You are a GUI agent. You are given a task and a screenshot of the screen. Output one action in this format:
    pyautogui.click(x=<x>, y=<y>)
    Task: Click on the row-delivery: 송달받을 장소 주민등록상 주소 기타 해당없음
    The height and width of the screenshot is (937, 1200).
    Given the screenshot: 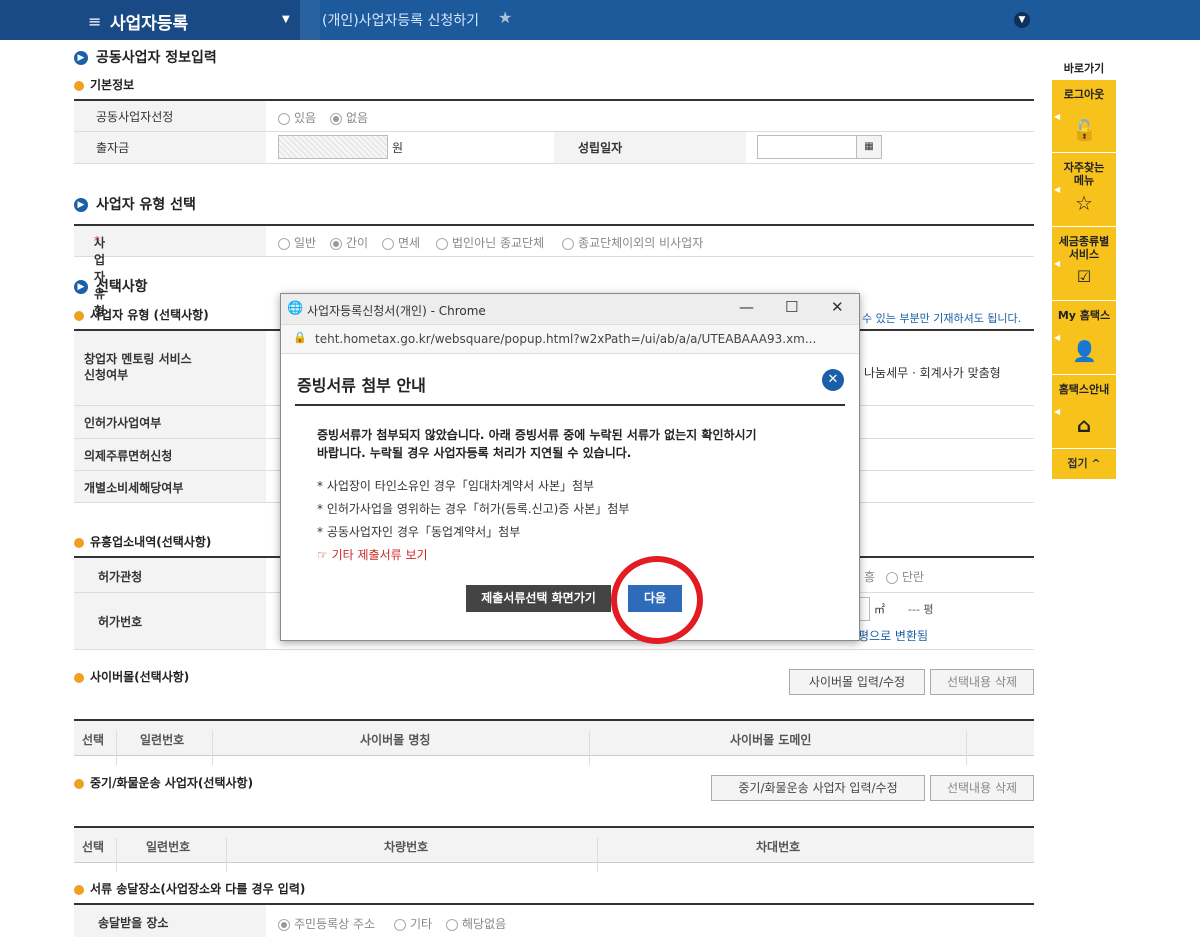 What is the action you would take?
    pyautogui.click(x=554, y=921)
    